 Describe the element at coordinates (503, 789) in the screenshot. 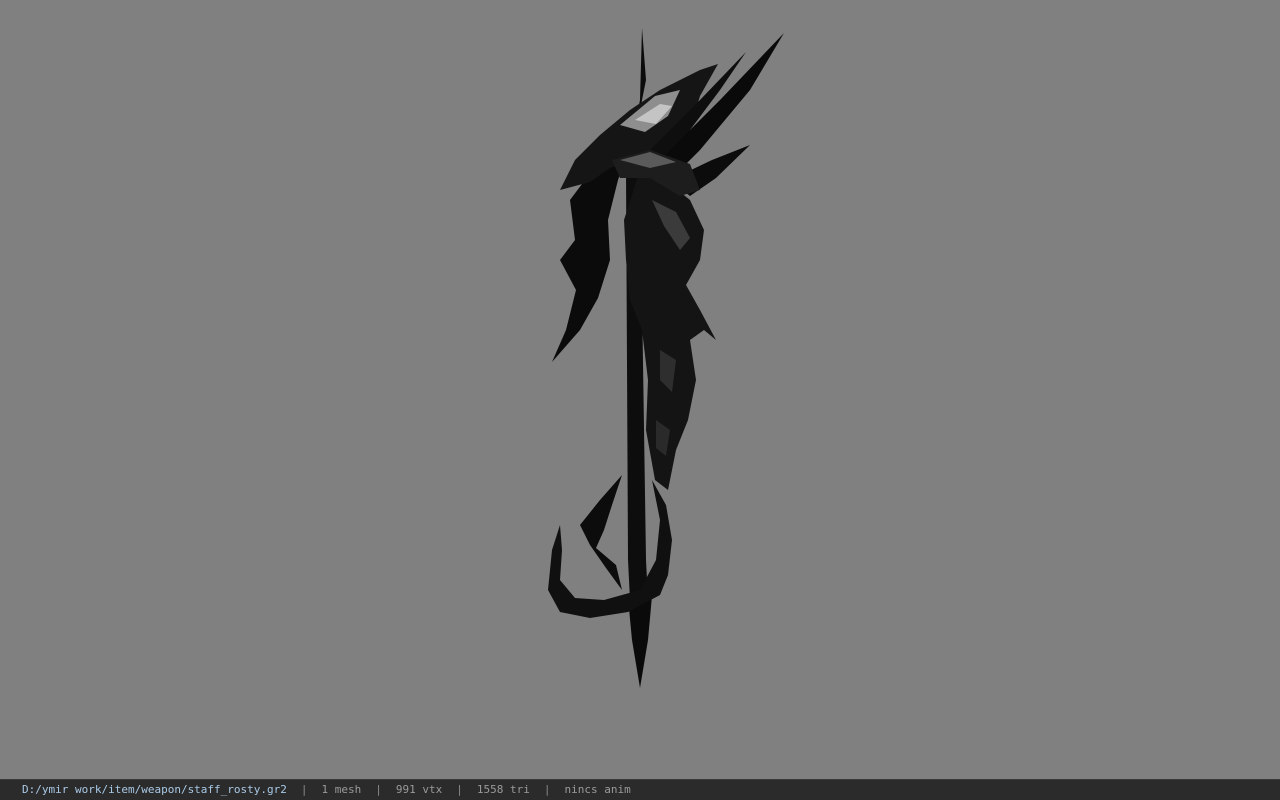

I see `triangle-count: 1558 tri` at that location.